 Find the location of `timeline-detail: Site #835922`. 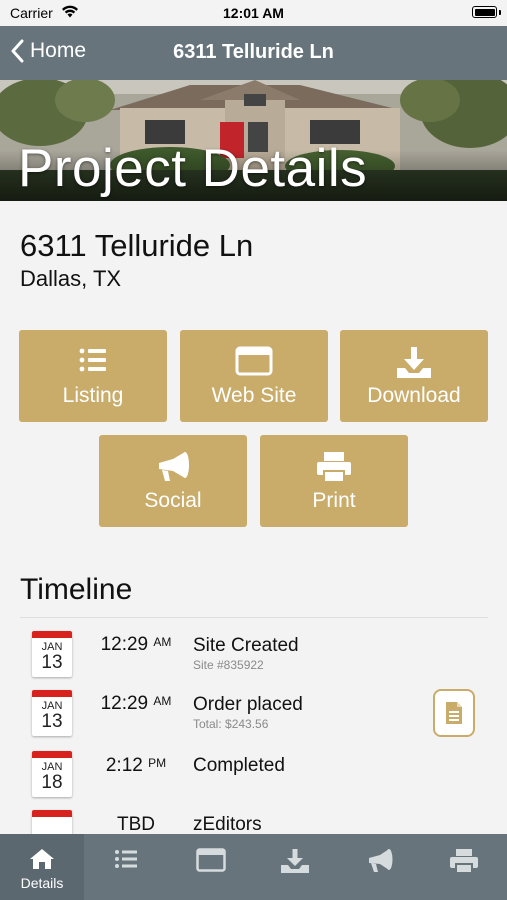

timeline-detail: Site #835922 is located at coordinates (228, 665).